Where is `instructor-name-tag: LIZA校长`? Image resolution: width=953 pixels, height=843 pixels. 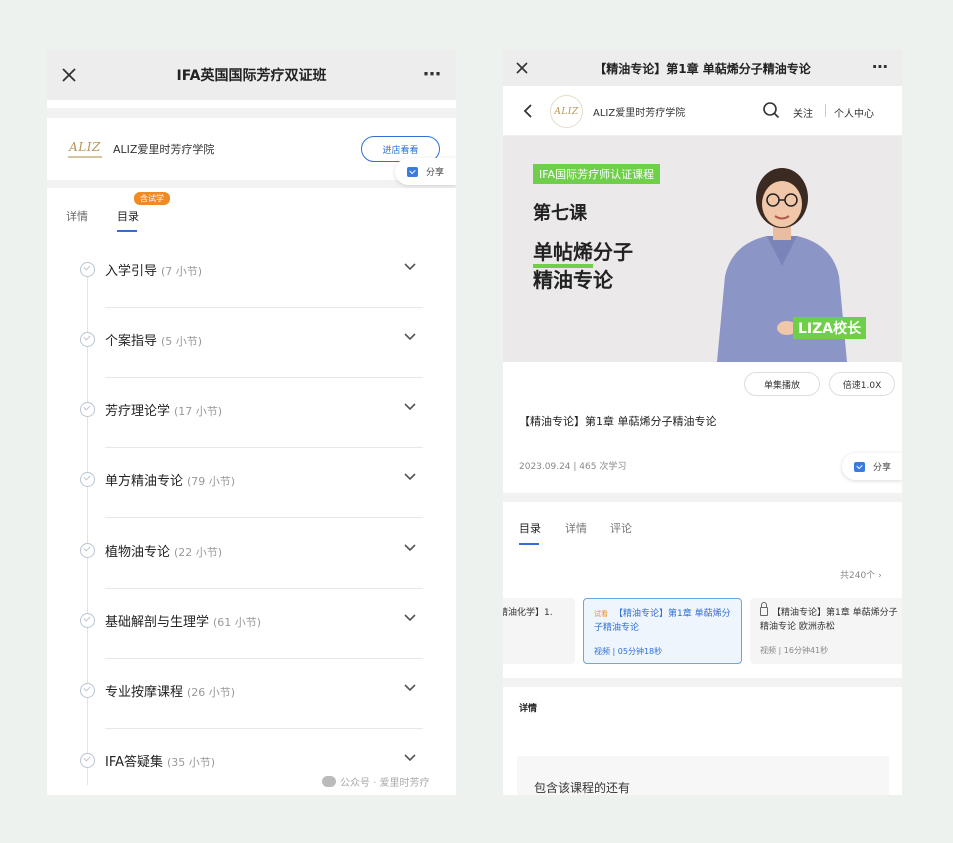
instructor-name-tag: LIZA校长 is located at coordinates (830, 328).